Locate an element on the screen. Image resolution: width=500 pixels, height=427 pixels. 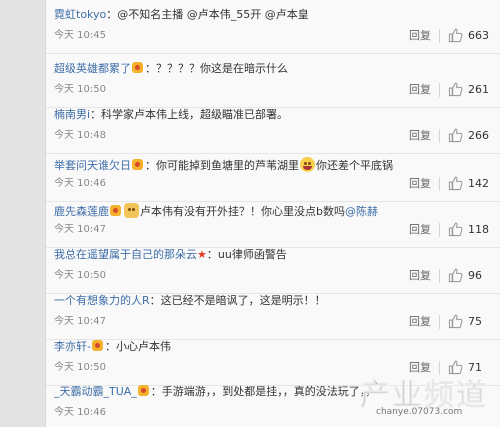
comment-item: 楠南男i：科学家卢本伟上线，超级瞄准已部署。 今天 10:48 回复 266 is located at coordinates (273, 127).